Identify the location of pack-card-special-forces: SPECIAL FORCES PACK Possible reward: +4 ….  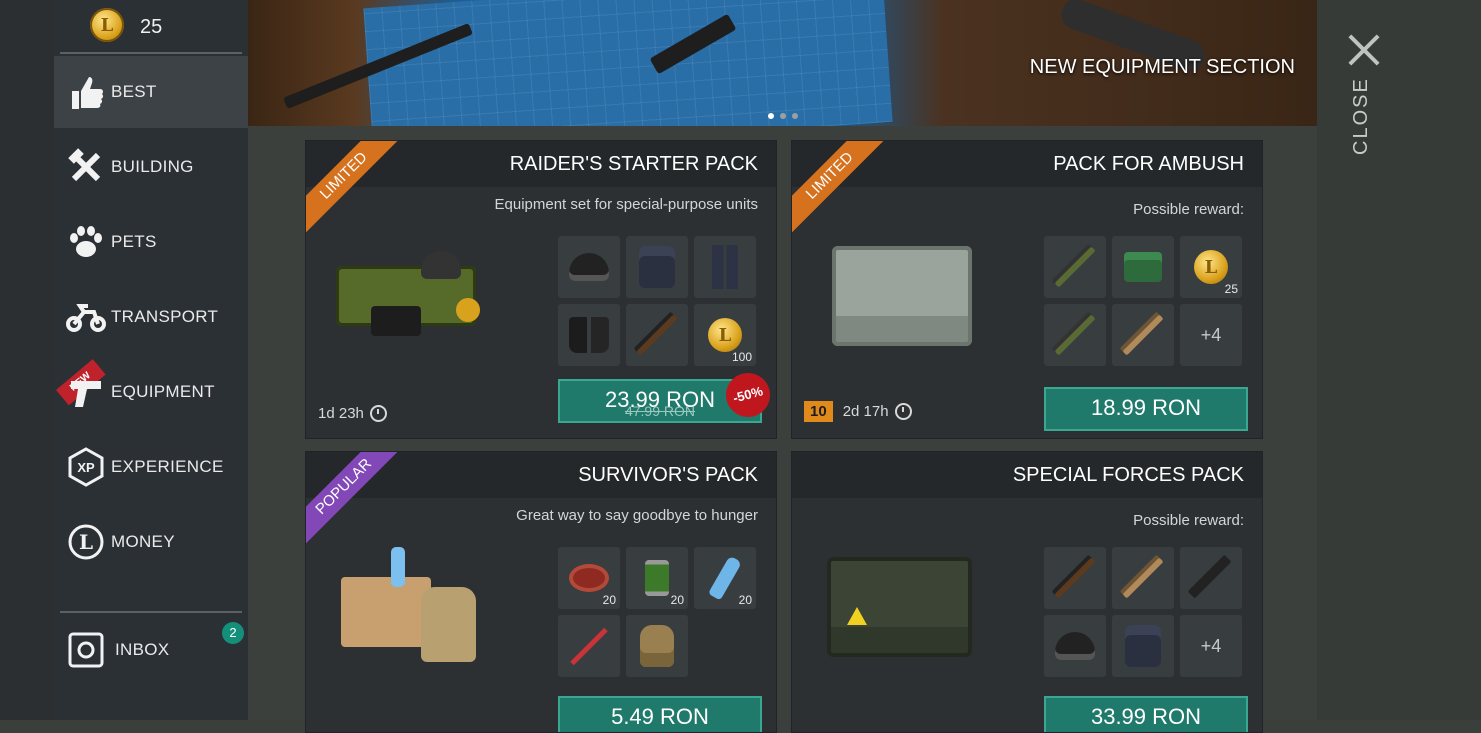
(1027, 592).